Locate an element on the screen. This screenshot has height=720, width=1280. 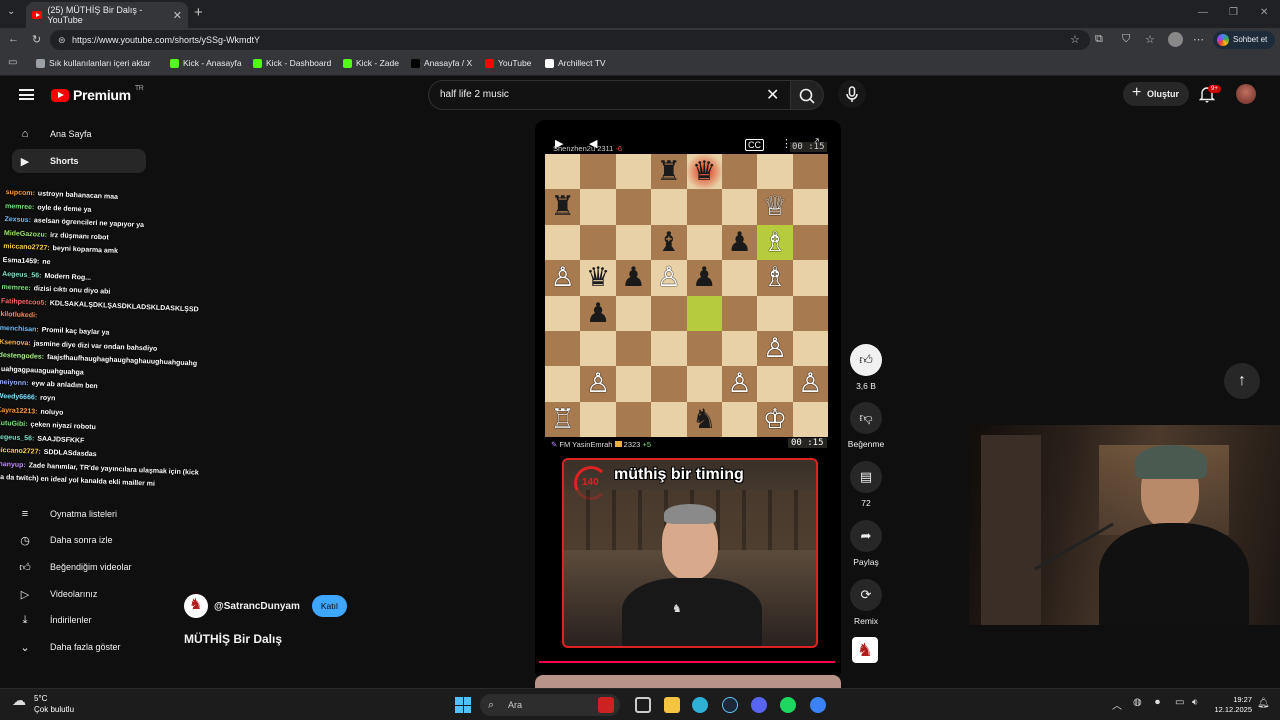
tab-close-icon: ✕ is located at coordinates (177, 15).